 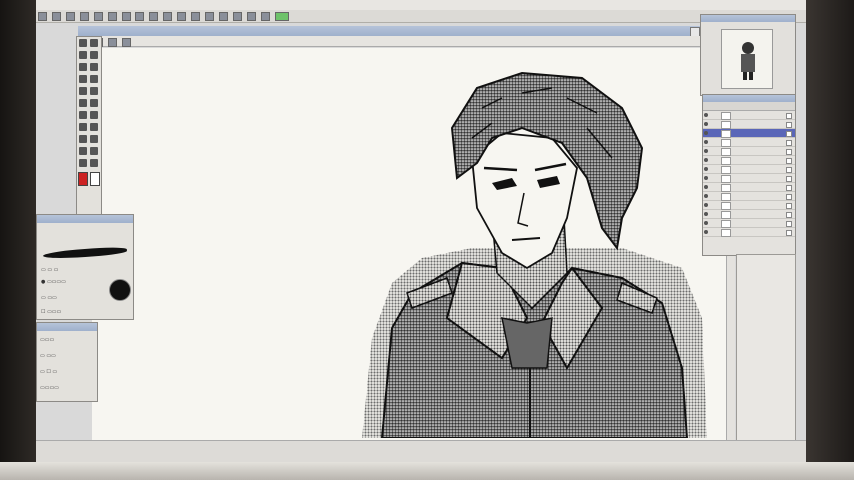 What do you see at coordinates (83, 67) in the screenshot?
I see `zoom-tool-icon` at bounding box center [83, 67].